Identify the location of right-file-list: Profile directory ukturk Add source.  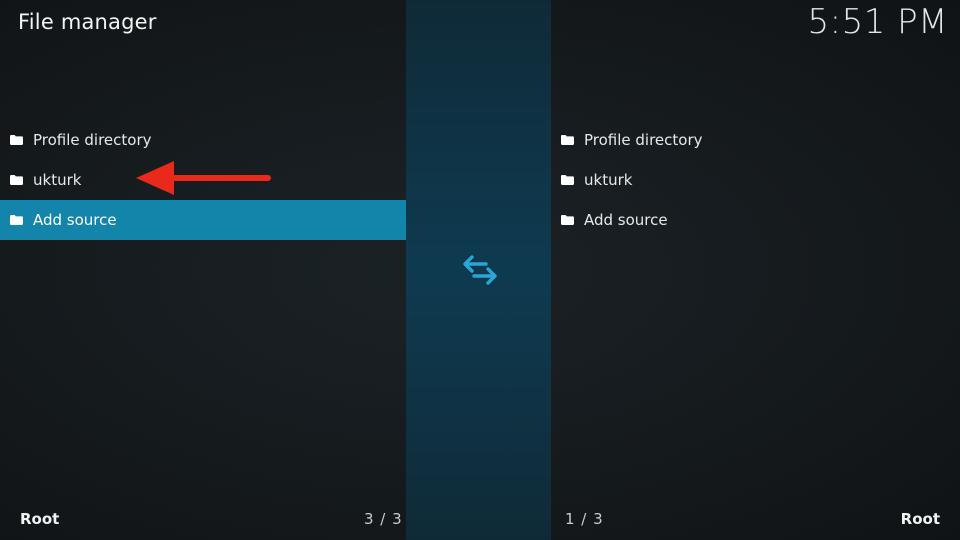
(755, 180).